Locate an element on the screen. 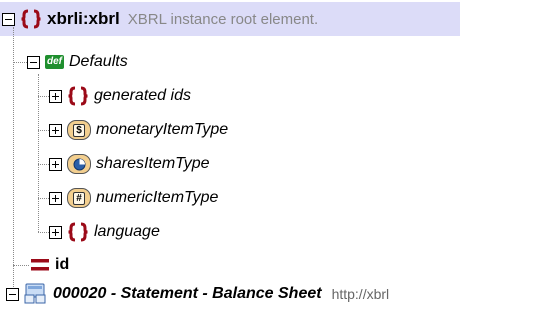  tree-row-monetary-item-type: $ monetaryItemType is located at coordinates (138, 130).